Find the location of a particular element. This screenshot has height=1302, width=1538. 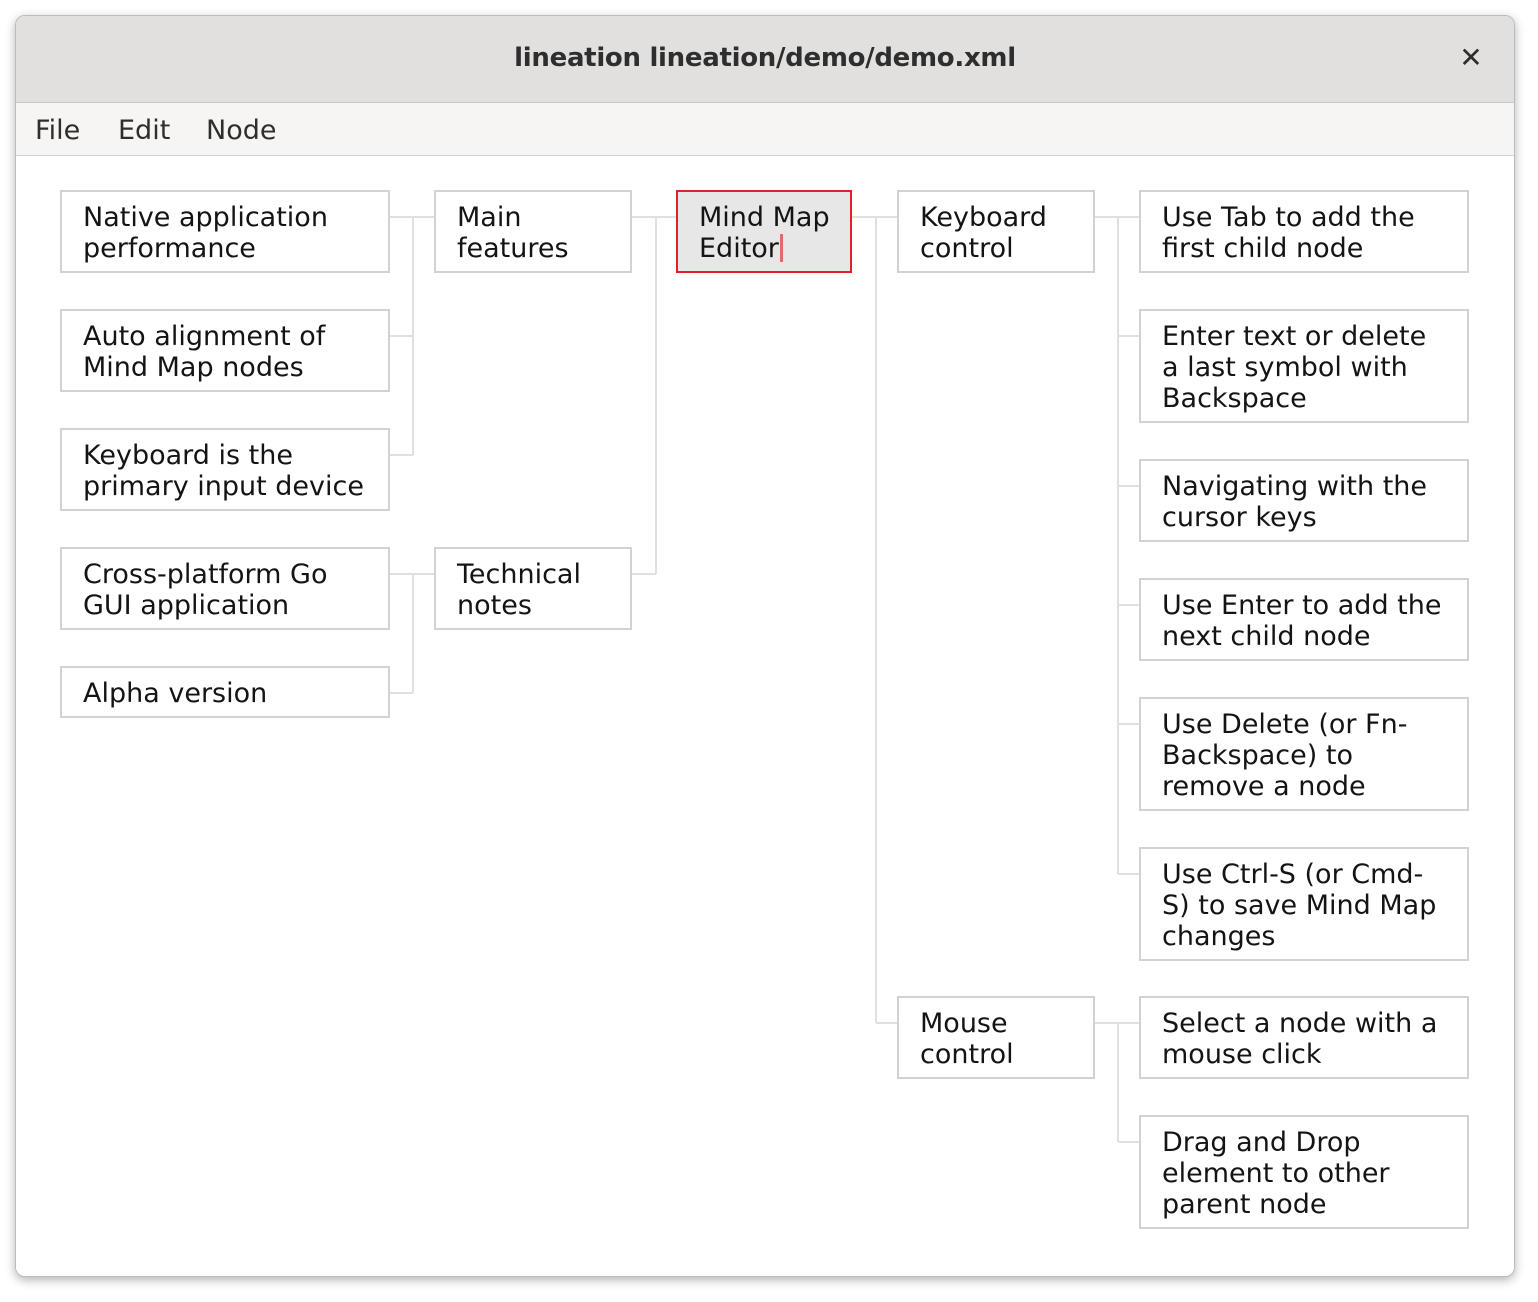

node-root-selected: Mind Map Editor is located at coordinates (764, 231).